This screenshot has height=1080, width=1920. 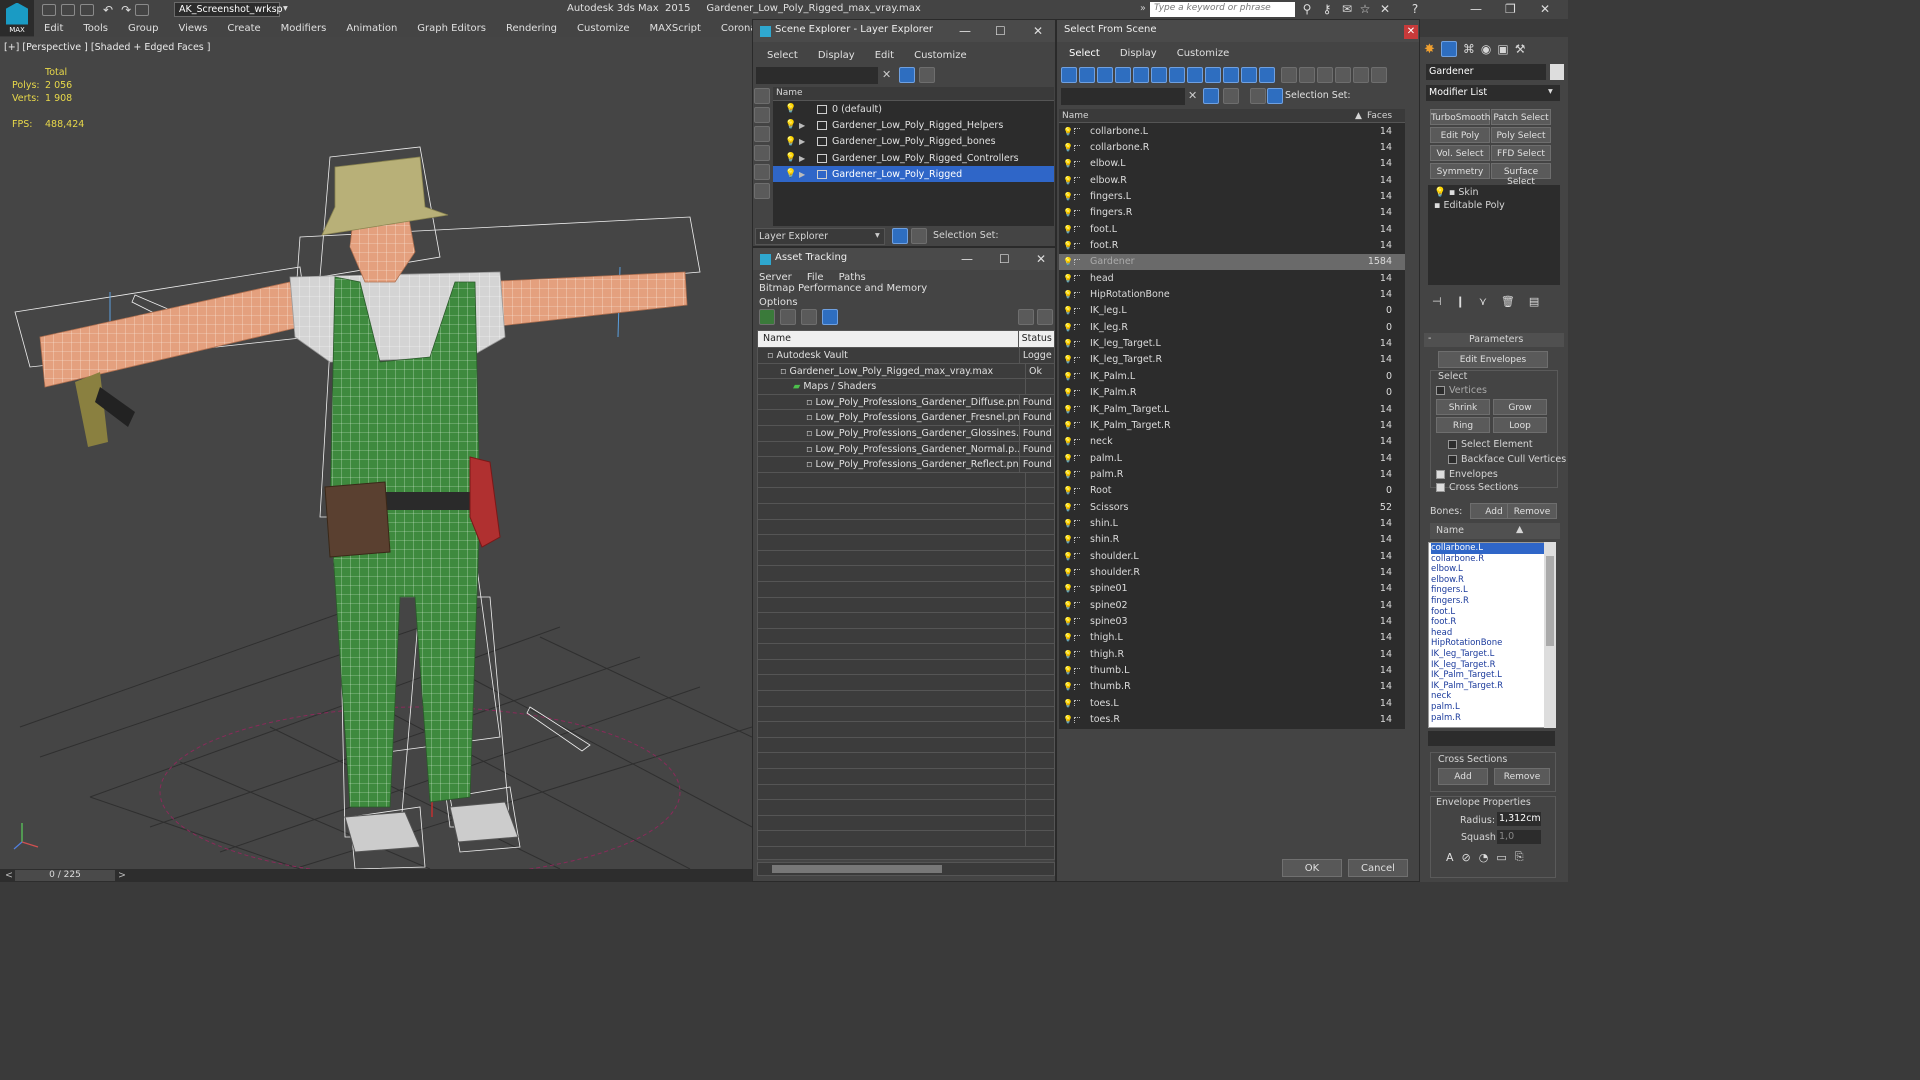 What do you see at coordinates (1545, 9) in the screenshot?
I see `close-button: ✕` at bounding box center [1545, 9].